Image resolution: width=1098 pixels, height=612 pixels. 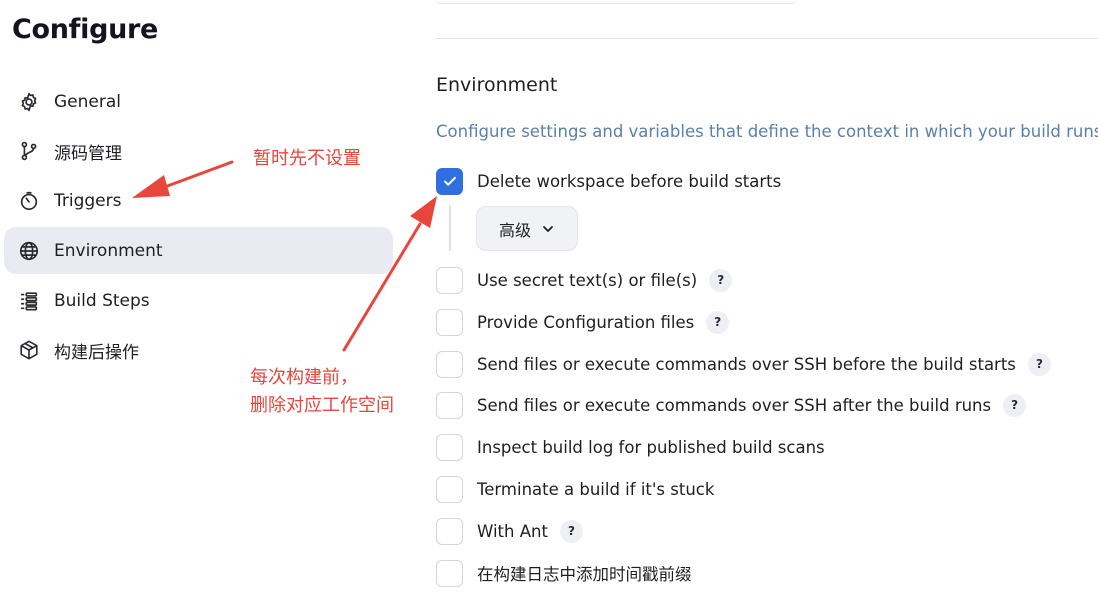 What do you see at coordinates (198, 251) in the screenshot?
I see `sidebar-item-environment: Environment` at bounding box center [198, 251].